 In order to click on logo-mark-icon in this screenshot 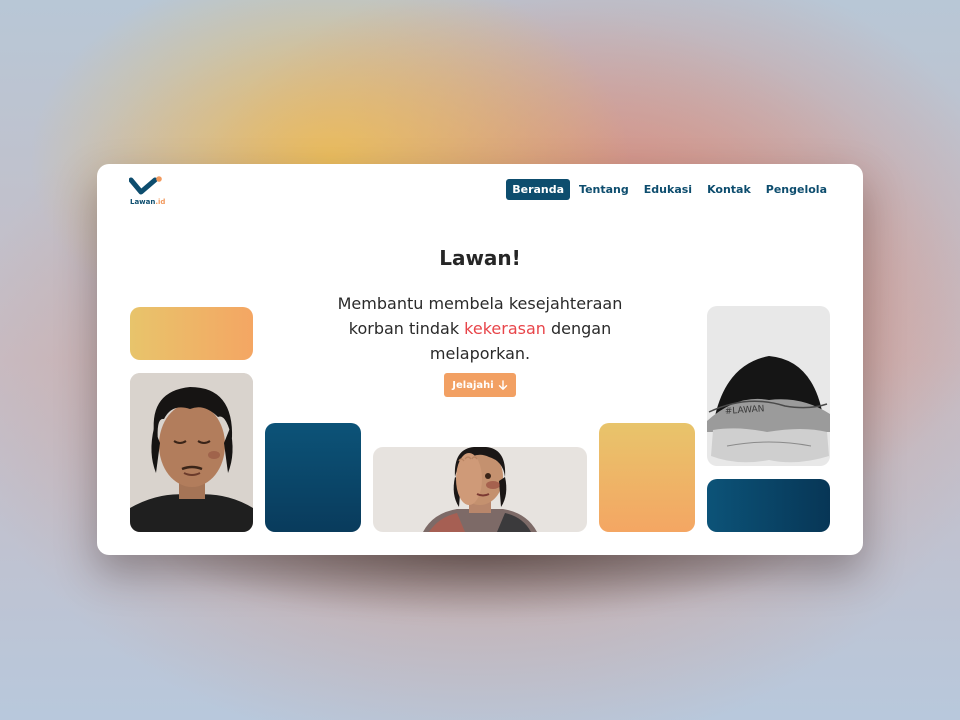, I will do `click(145, 185)`.